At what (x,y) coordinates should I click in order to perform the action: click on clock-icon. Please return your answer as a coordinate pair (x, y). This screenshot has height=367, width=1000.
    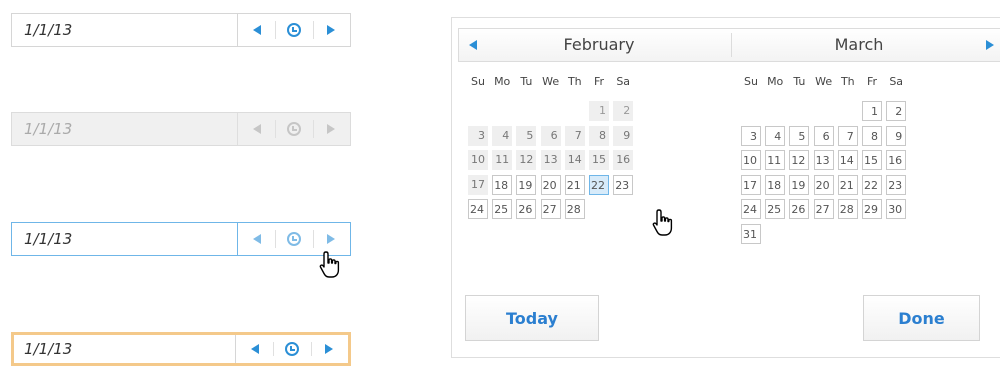
    Looking at the image, I should click on (291, 349).